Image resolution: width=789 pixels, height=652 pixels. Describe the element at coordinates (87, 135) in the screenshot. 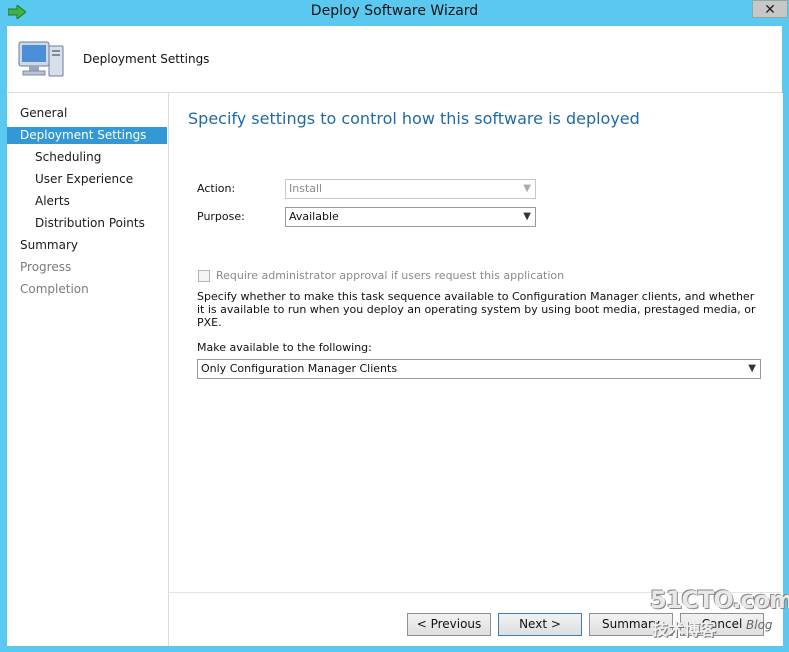

I see `nav-item-deployment-settings: Deployment Settings` at that location.